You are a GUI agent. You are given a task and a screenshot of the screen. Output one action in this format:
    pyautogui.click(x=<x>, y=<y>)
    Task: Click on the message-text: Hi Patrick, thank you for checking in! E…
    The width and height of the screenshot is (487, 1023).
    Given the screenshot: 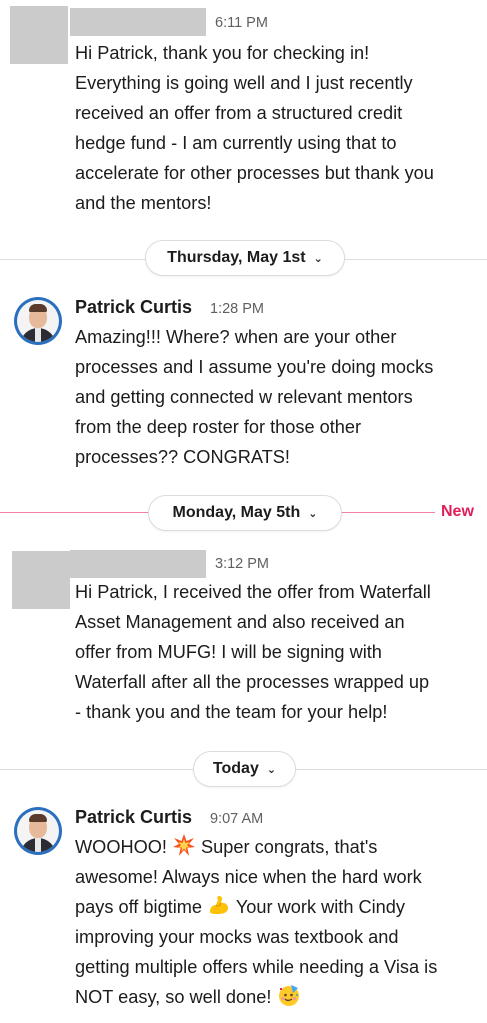 What is the action you would take?
    pyautogui.click(x=254, y=128)
    